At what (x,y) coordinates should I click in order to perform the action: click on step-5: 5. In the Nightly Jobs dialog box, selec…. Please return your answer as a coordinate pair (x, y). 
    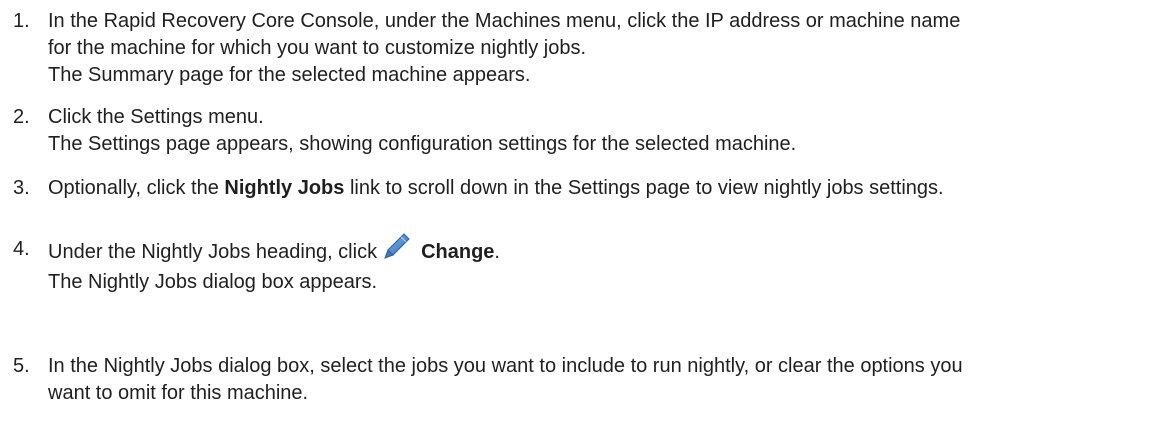
    Looking at the image, I should click on (584, 380).